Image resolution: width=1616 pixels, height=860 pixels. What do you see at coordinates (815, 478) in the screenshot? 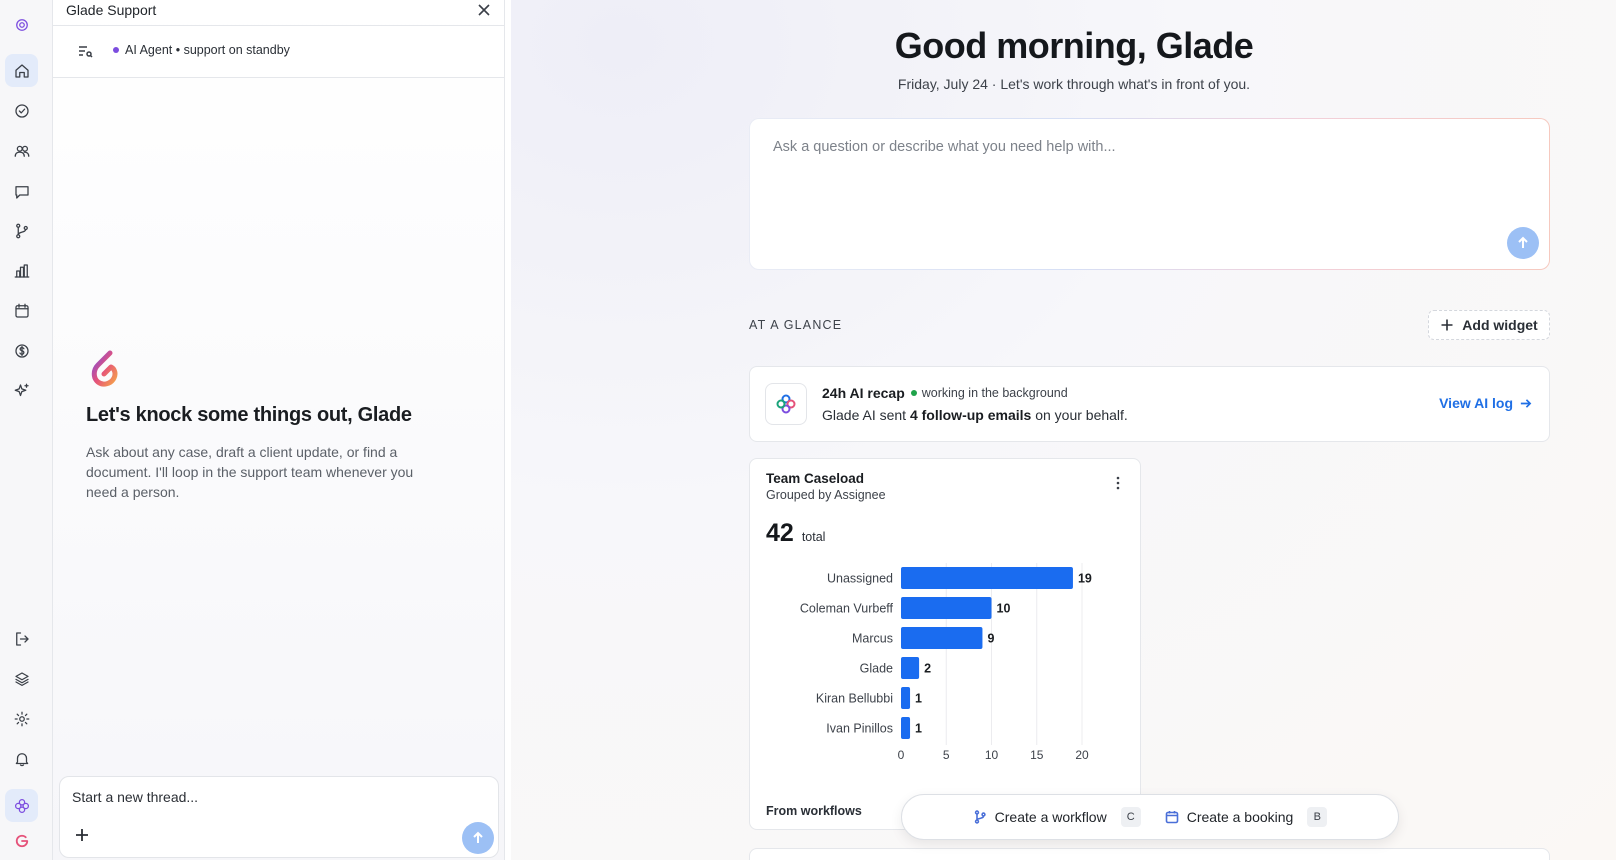
I see `caseload-title: Team Caseload` at bounding box center [815, 478].